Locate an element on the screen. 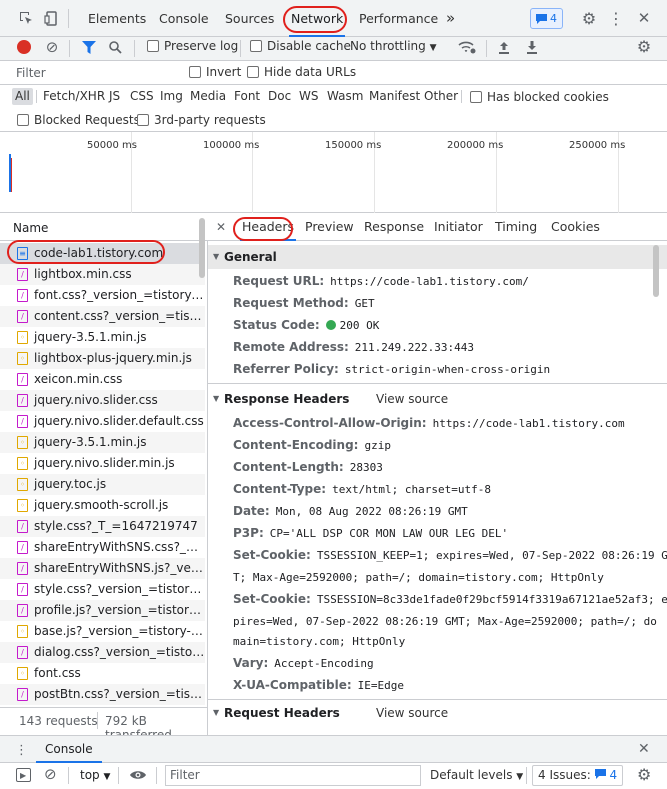  console-issues-button: 4 Issues: 4 is located at coordinates (578, 775).